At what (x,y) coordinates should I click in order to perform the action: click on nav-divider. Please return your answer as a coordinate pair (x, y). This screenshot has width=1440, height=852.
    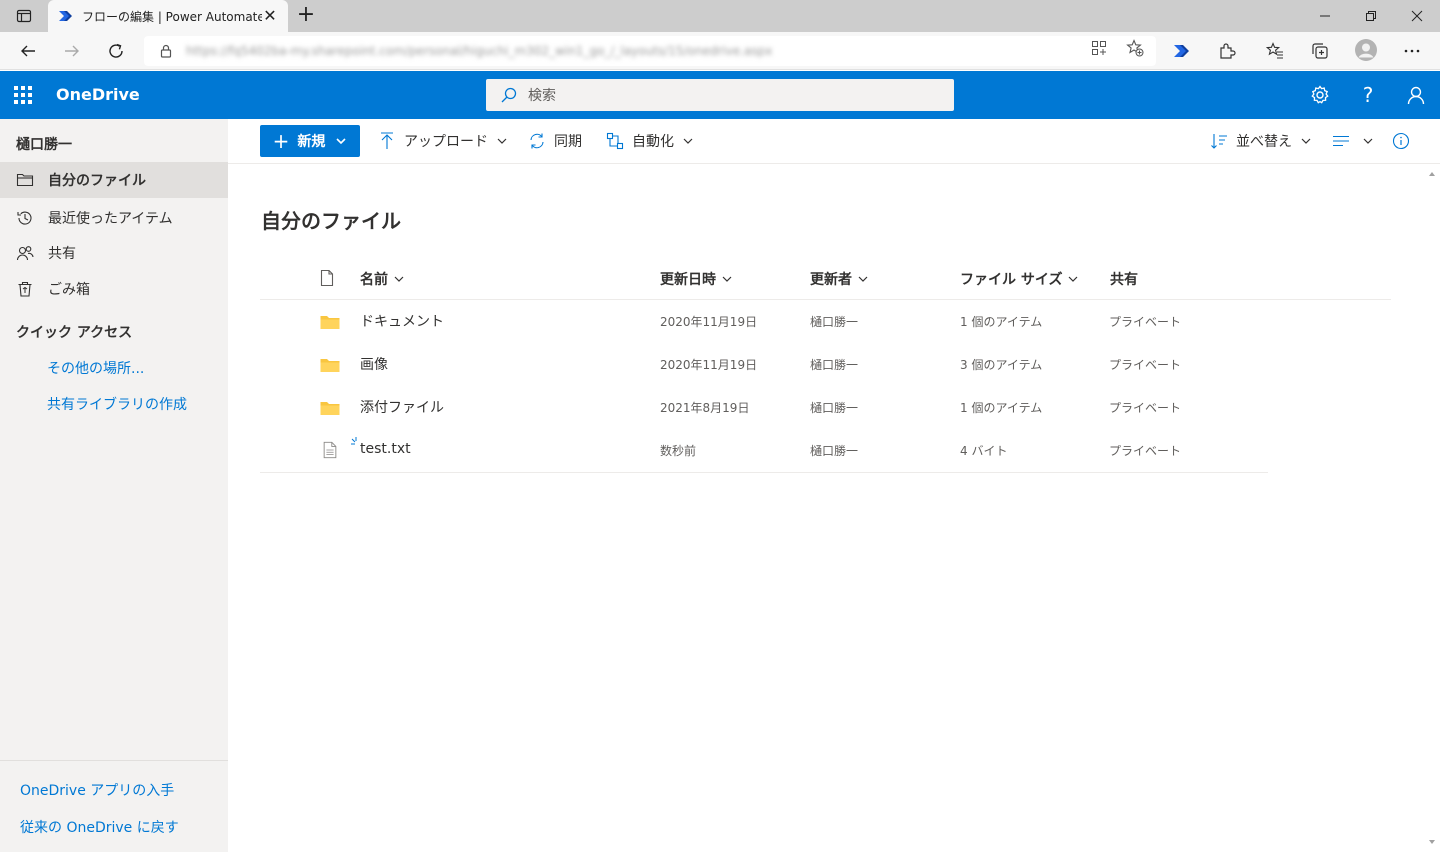
    Looking at the image, I should click on (114, 760).